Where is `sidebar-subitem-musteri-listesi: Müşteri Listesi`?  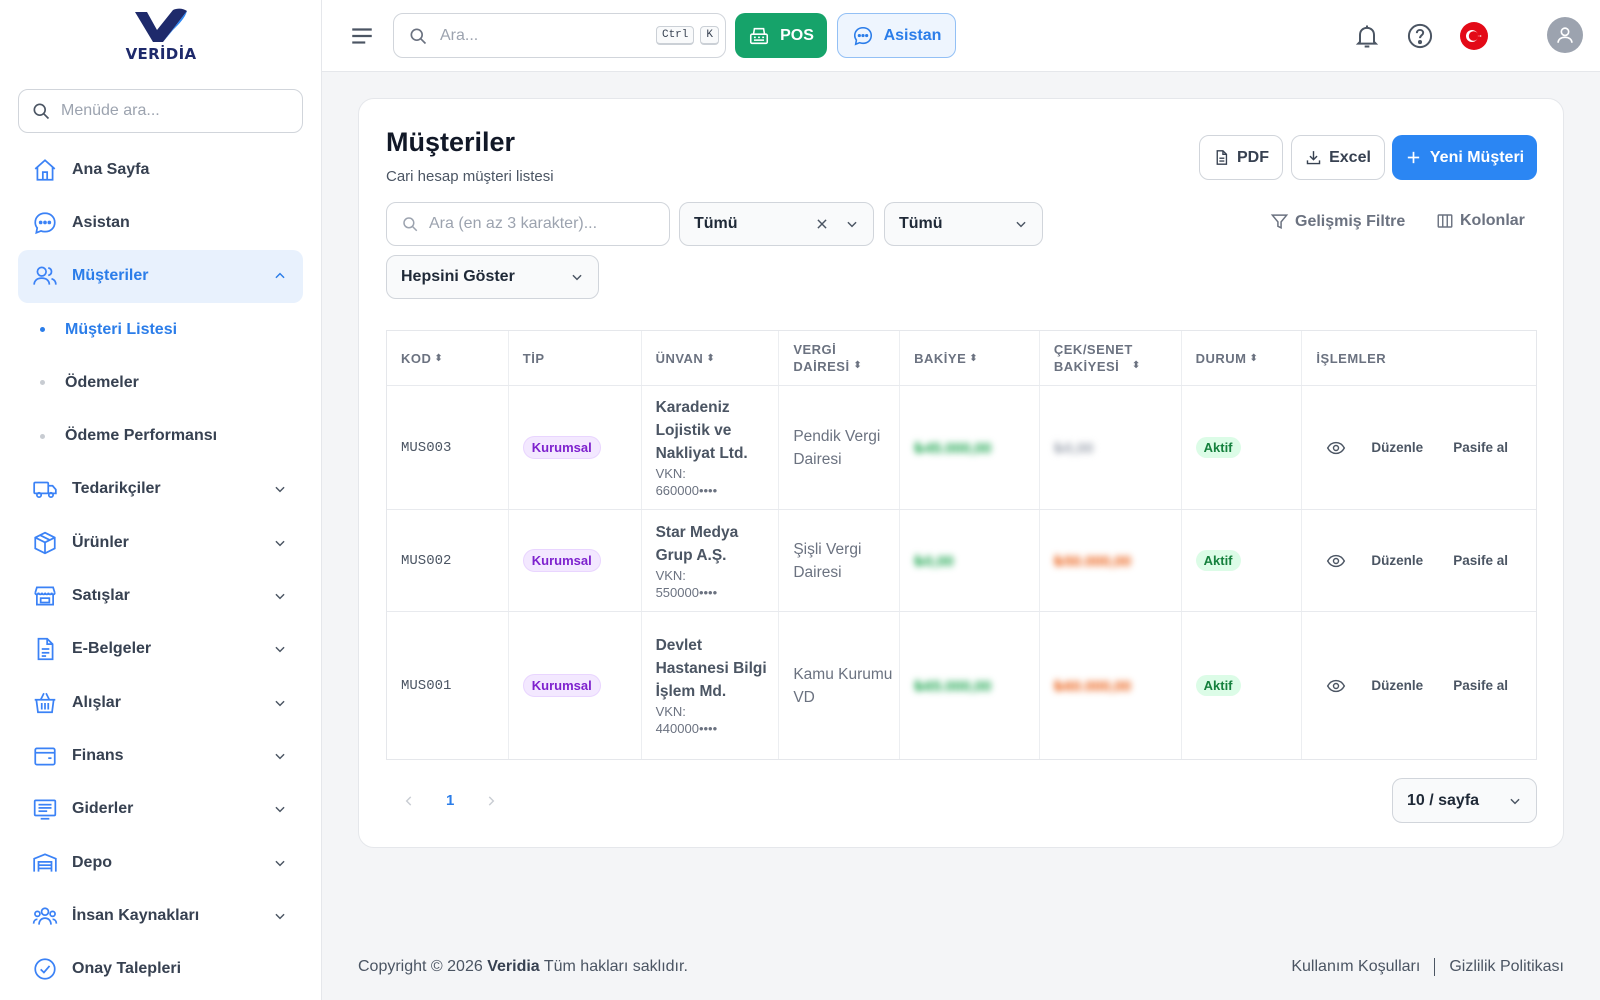 sidebar-subitem-musteri-listesi: Müşteri Listesi is located at coordinates (160, 329).